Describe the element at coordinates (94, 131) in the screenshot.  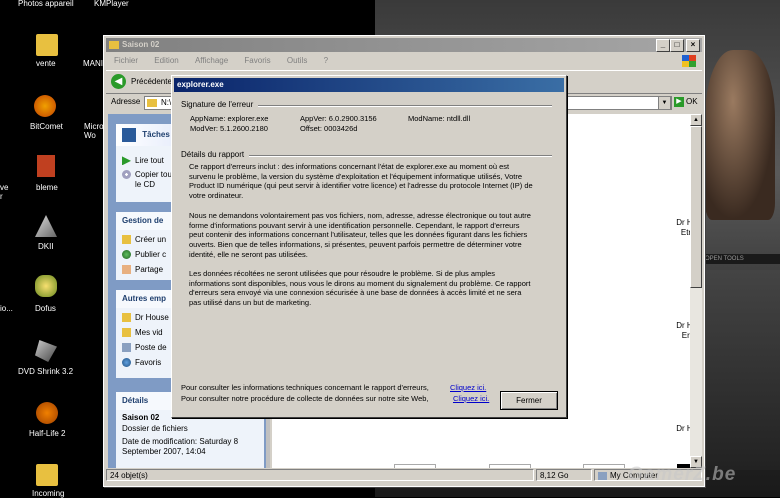
I see `desktop-icon-label-micro: Micro Wo` at that location.